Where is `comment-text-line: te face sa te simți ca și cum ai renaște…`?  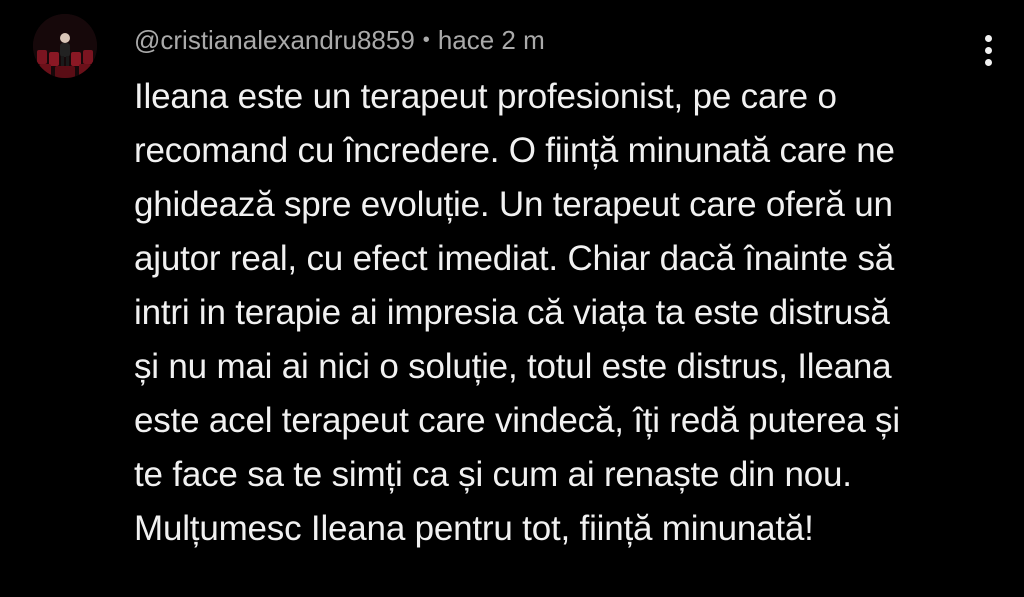 comment-text-line: te face sa te simți ca și cum ai renaște… is located at coordinates (493, 474).